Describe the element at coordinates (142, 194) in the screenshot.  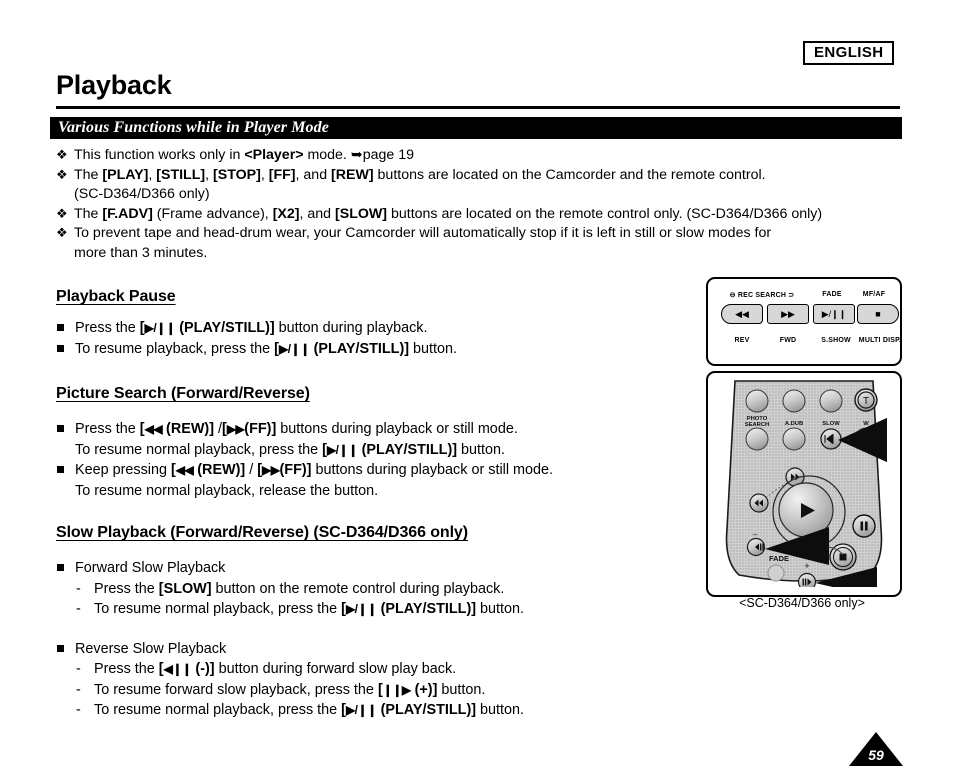
I see `intro-bullet-continuation: (SC-D364/D366 only)` at that location.